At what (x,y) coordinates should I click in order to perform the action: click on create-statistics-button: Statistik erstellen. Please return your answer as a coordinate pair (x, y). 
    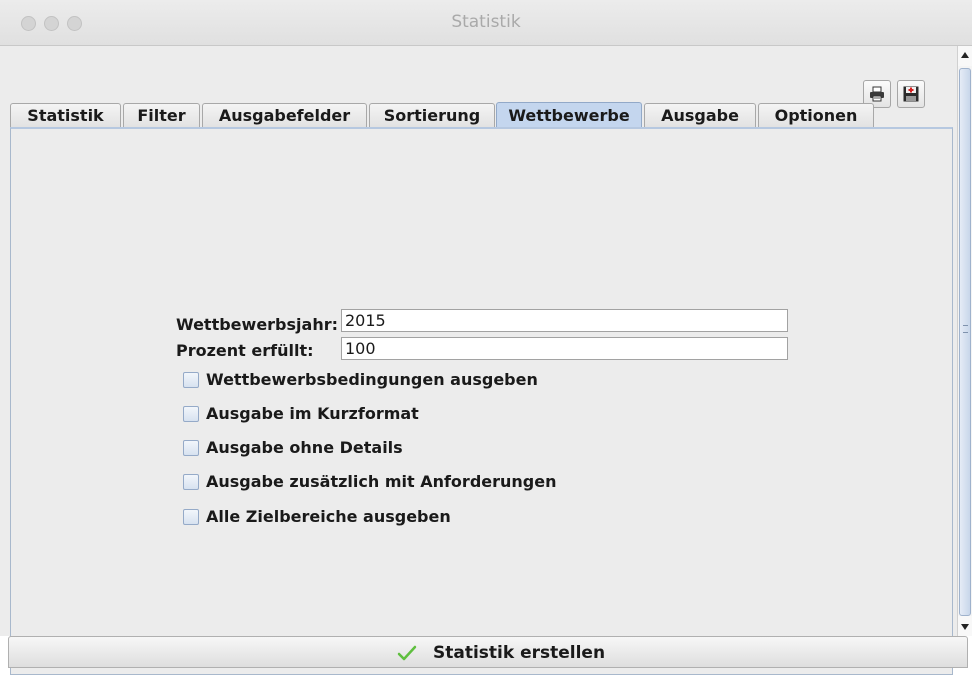
    Looking at the image, I should click on (488, 652).